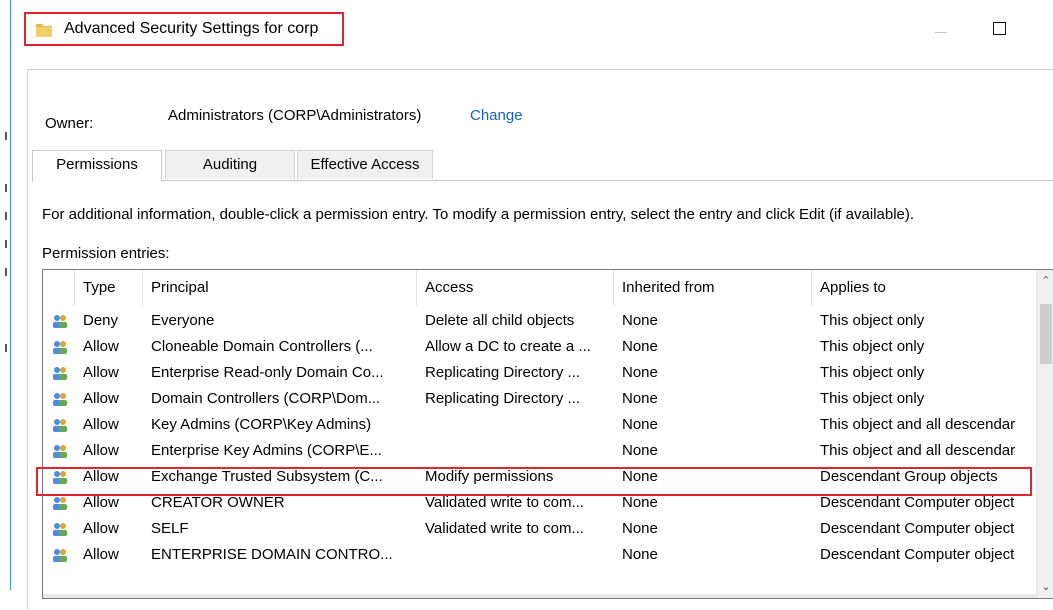 This screenshot has width=1053, height=610. What do you see at coordinates (101, 320) in the screenshot?
I see `row-type: Deny` at bounding box center [101, 320].